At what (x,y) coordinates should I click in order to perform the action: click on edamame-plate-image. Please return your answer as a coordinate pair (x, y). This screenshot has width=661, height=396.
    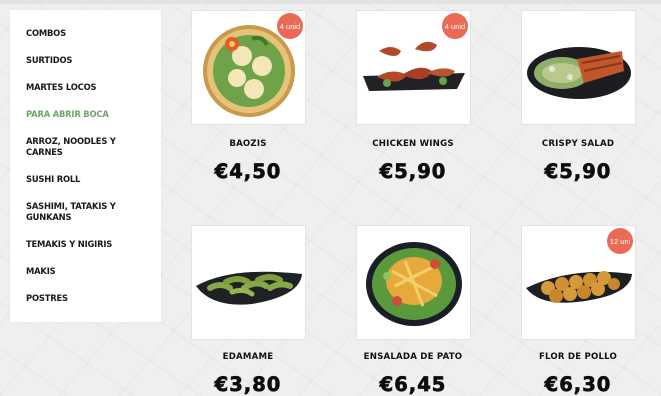
    Looking at the image, I should click on (249, 288).